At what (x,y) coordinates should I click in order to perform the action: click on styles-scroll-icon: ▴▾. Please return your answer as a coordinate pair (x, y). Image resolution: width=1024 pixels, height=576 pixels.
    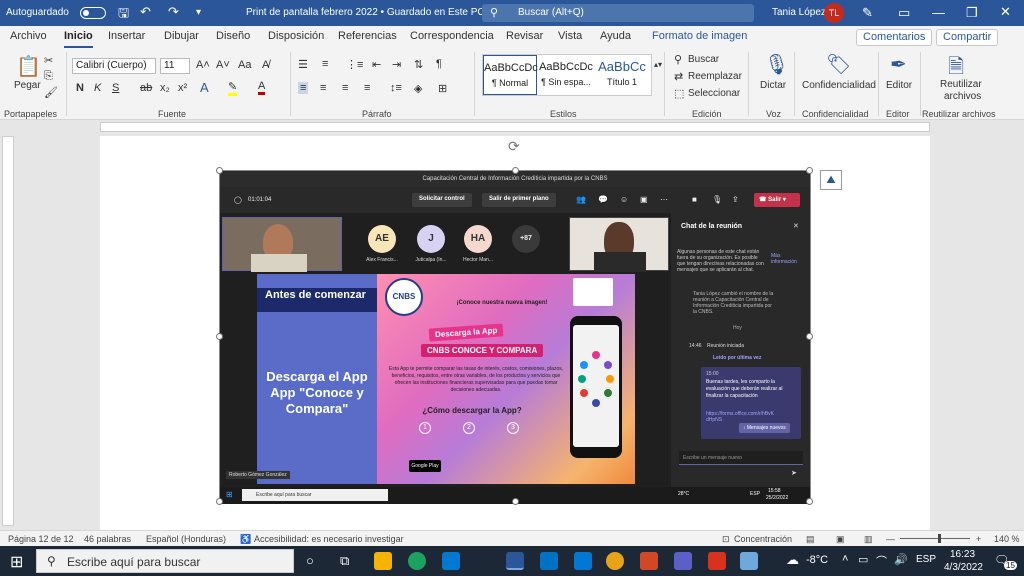
    Looking at the image, I should click on (658, 64).